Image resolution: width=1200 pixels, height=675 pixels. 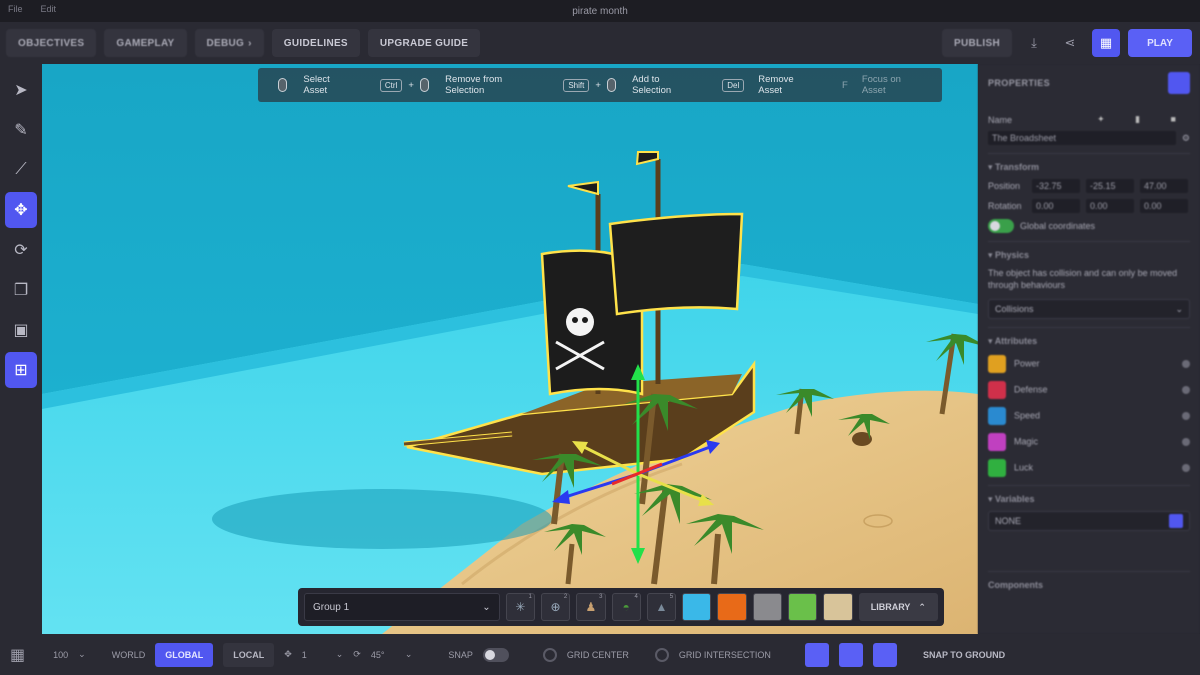 I want to click on rotate-step-value: 45°, so click(x=383, y=655).